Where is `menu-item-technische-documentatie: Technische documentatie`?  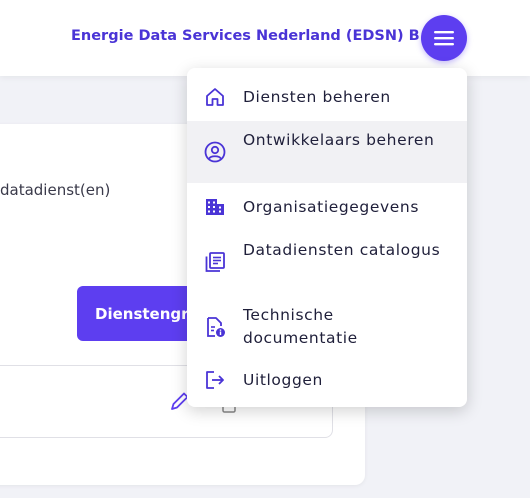
menu-item-technische-documentatie: Technische documentatie is located at coordinates (327, 327).